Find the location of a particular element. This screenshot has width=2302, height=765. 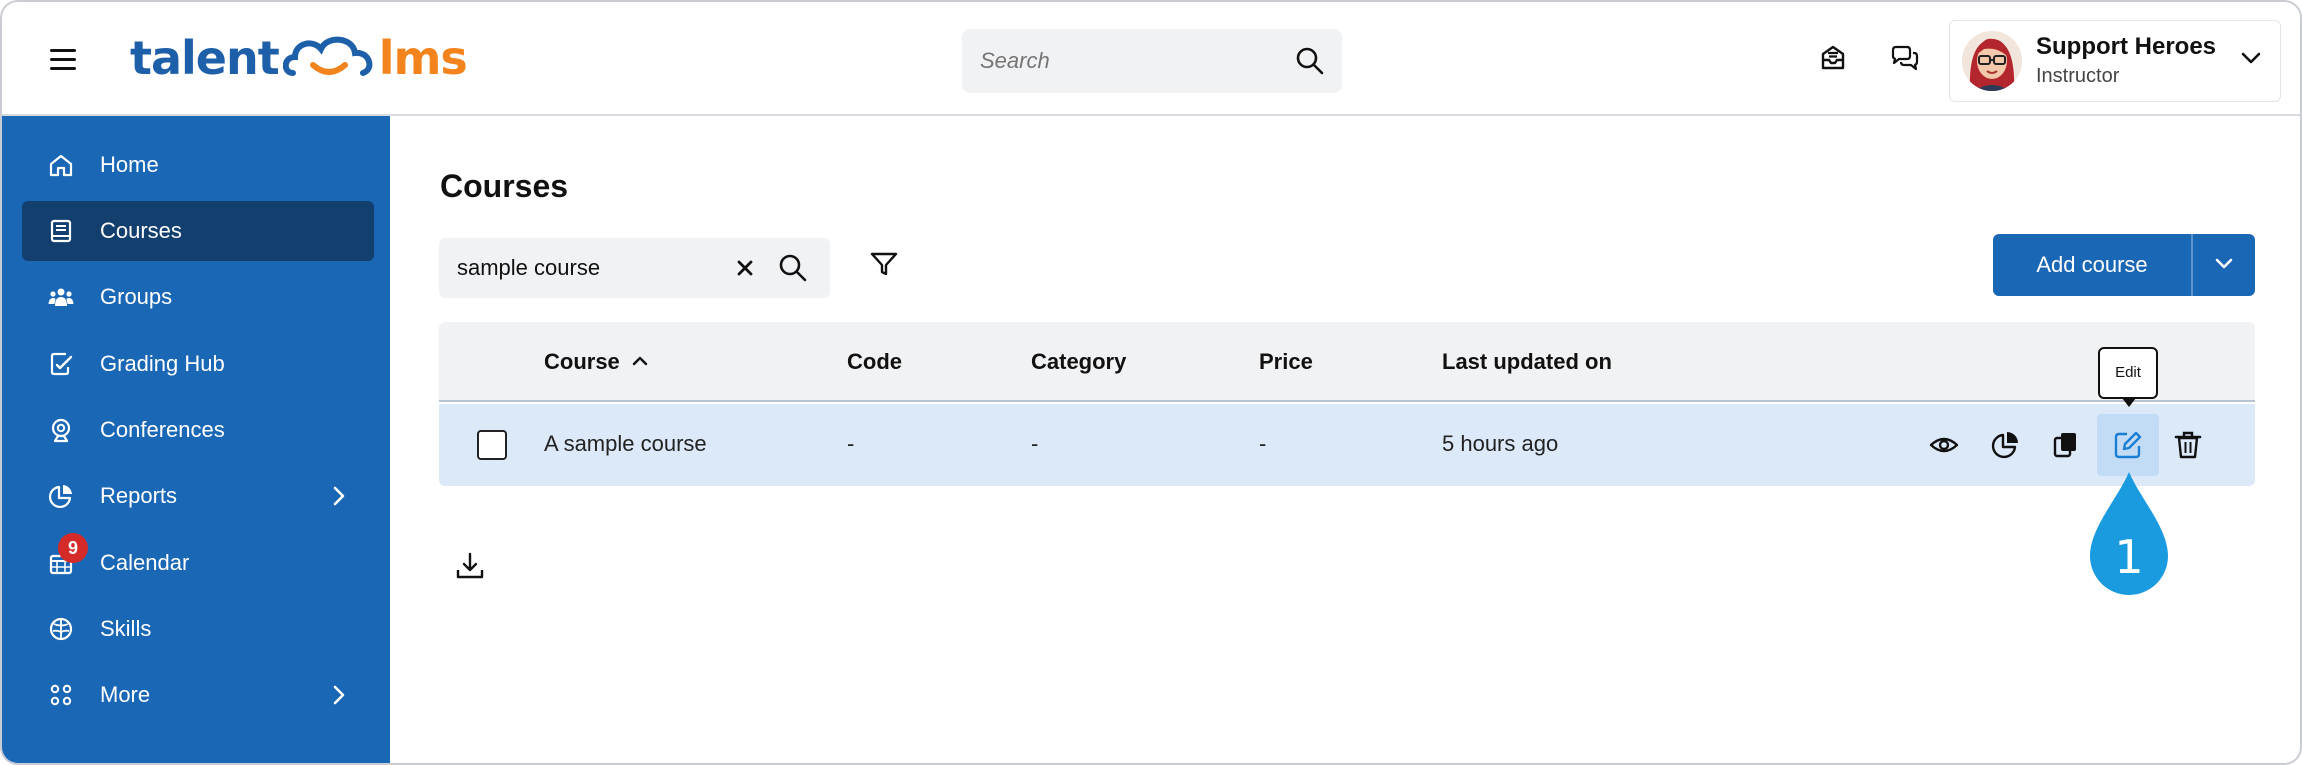

course-code-cell: - is located at coordinates (851, 443).